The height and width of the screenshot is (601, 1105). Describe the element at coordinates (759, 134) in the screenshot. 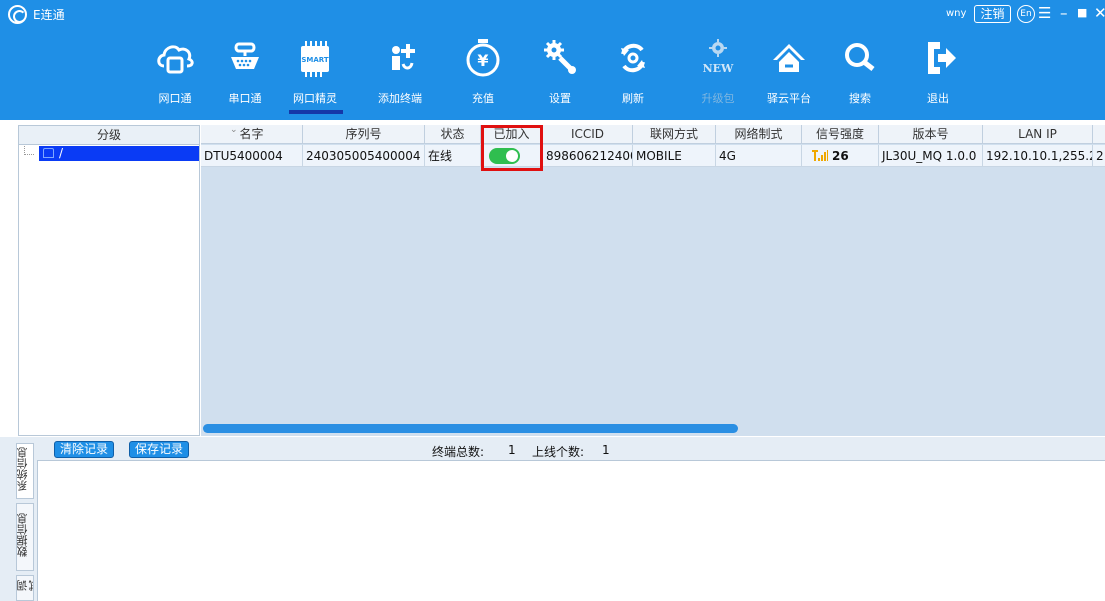

I see `column-header-network-type: 网络制式` at that location.